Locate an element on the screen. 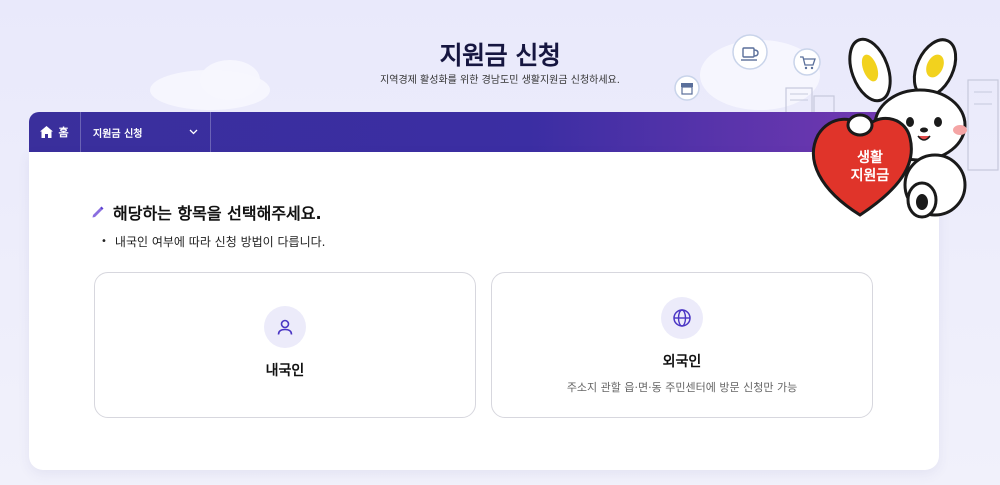 The width and height of the screenshot is (1000, 485). globe-icon is located at coordinates (682, 318).